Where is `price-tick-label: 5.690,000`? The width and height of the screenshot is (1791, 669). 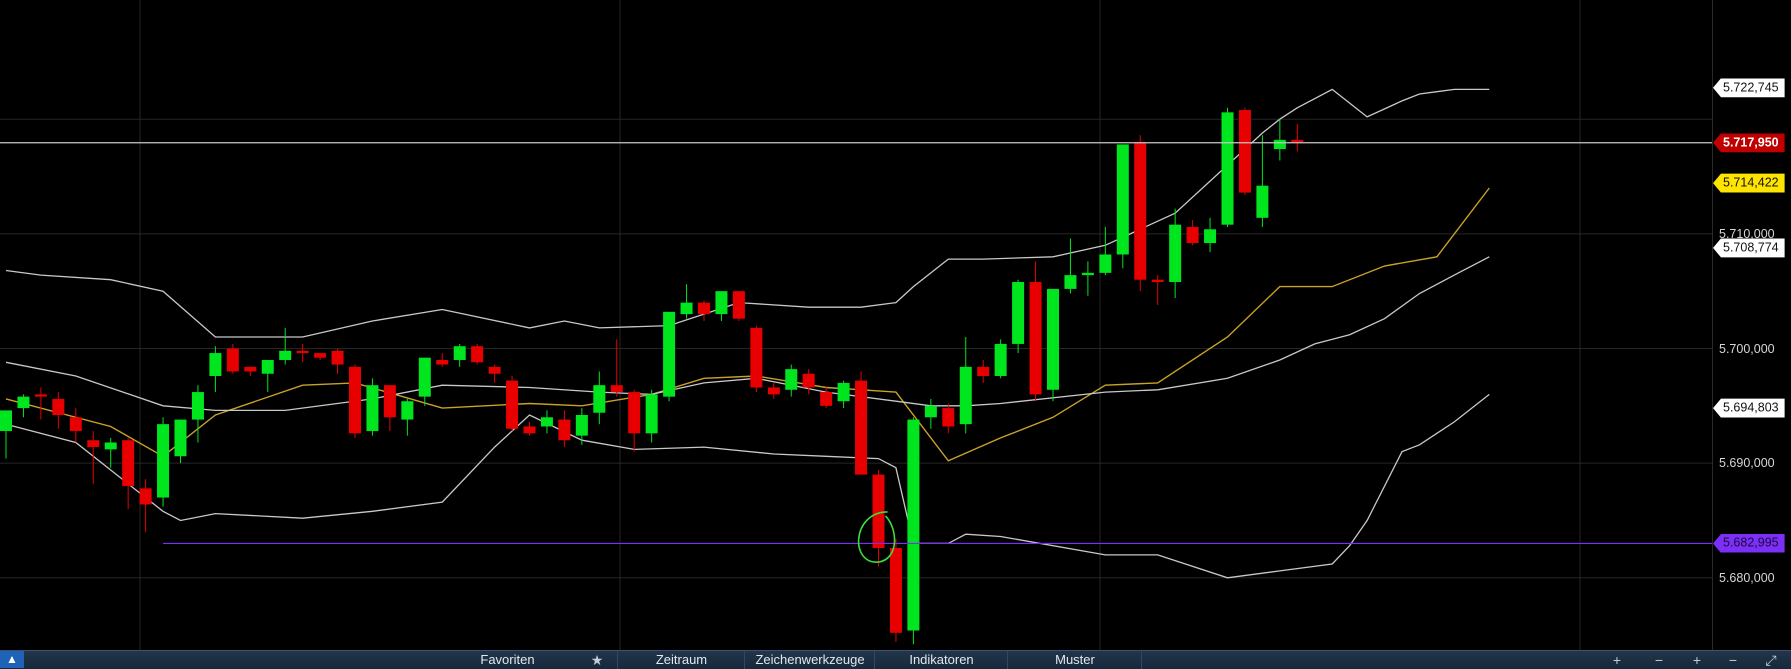 price-tick-label: 5.690,000 is located at coordinates (1747, 463).